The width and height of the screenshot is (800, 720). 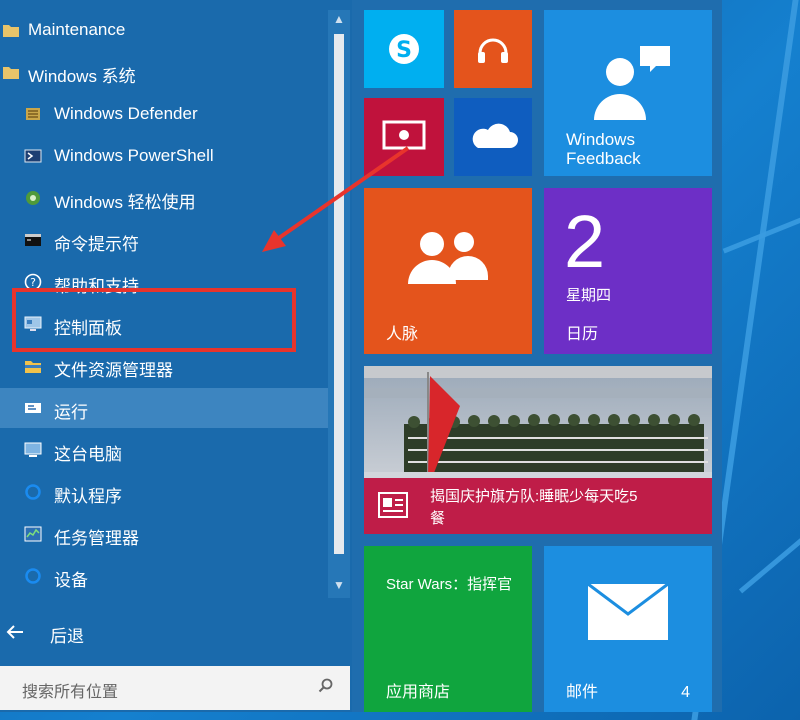 What do you see at coordinates (336, 199) in the screenshot?
I see `annotation-arrow` at bounding box center [336, 199].